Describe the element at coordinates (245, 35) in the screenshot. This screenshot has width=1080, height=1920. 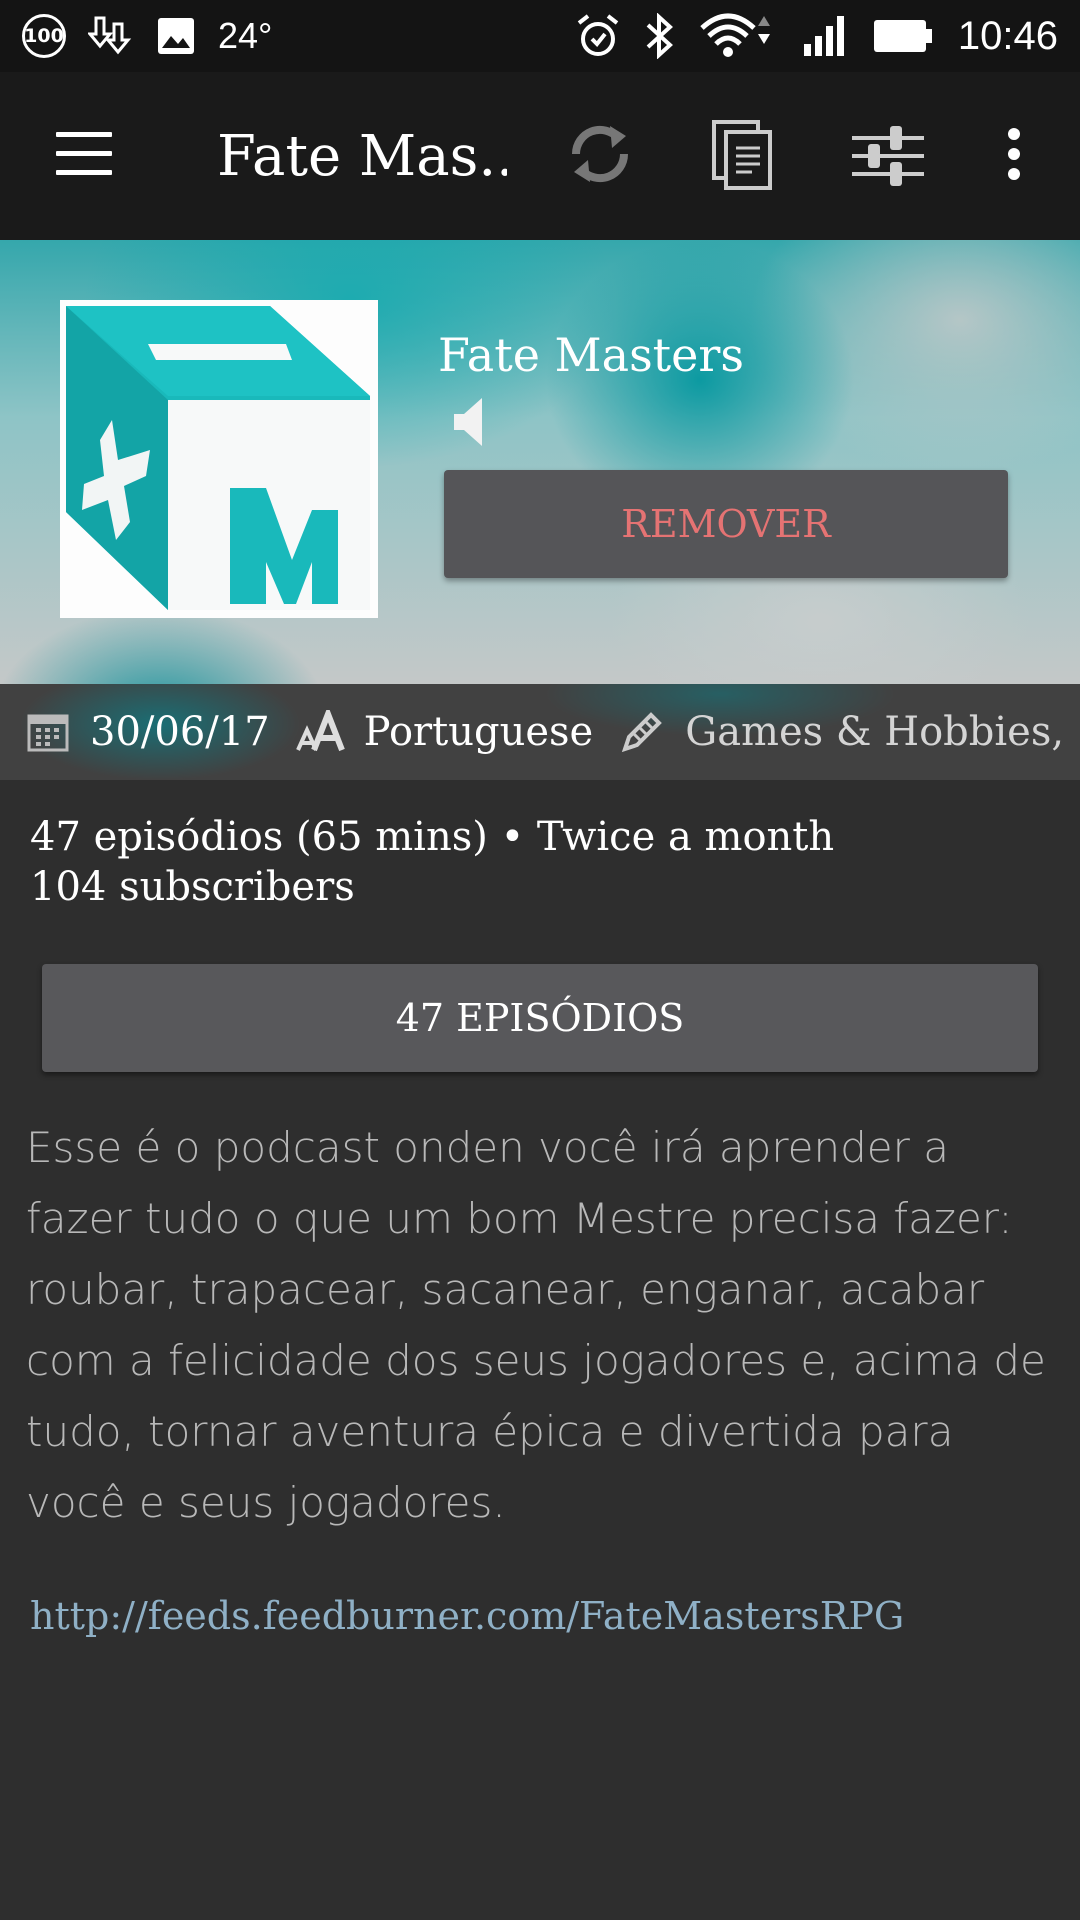
I see `temperature-text: 24°` at that location.